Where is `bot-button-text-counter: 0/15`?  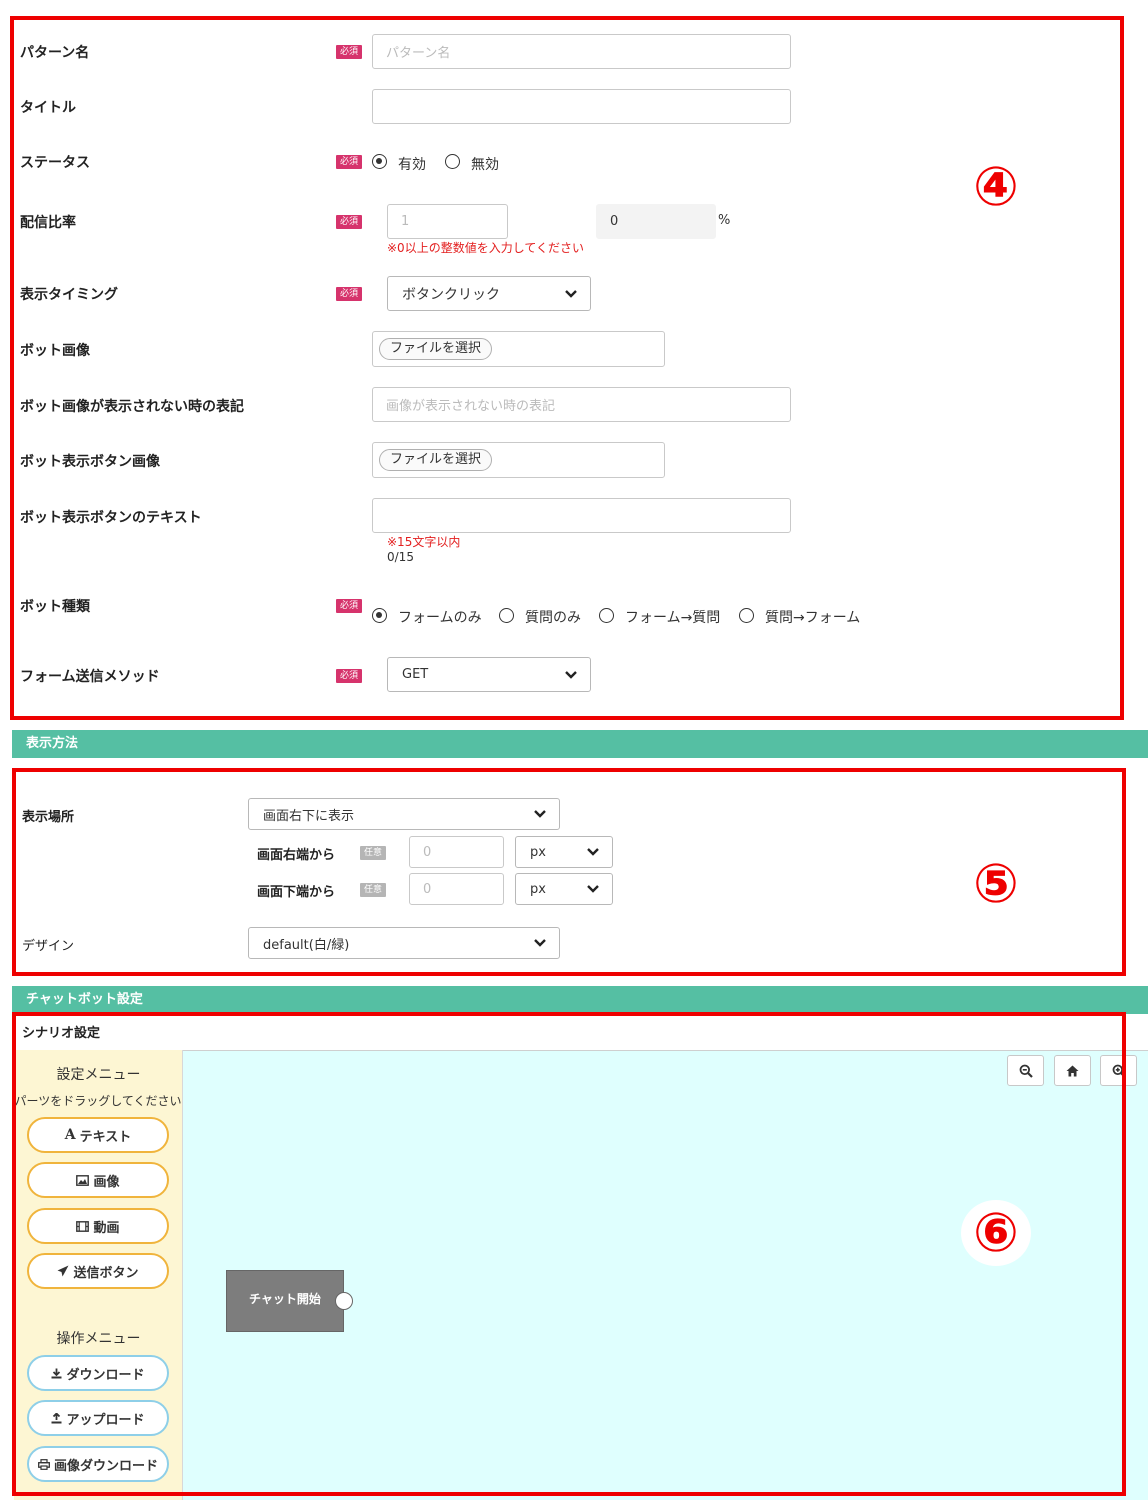 bot-button-text-counter: 0/15 is located at coordinates (400, 557).